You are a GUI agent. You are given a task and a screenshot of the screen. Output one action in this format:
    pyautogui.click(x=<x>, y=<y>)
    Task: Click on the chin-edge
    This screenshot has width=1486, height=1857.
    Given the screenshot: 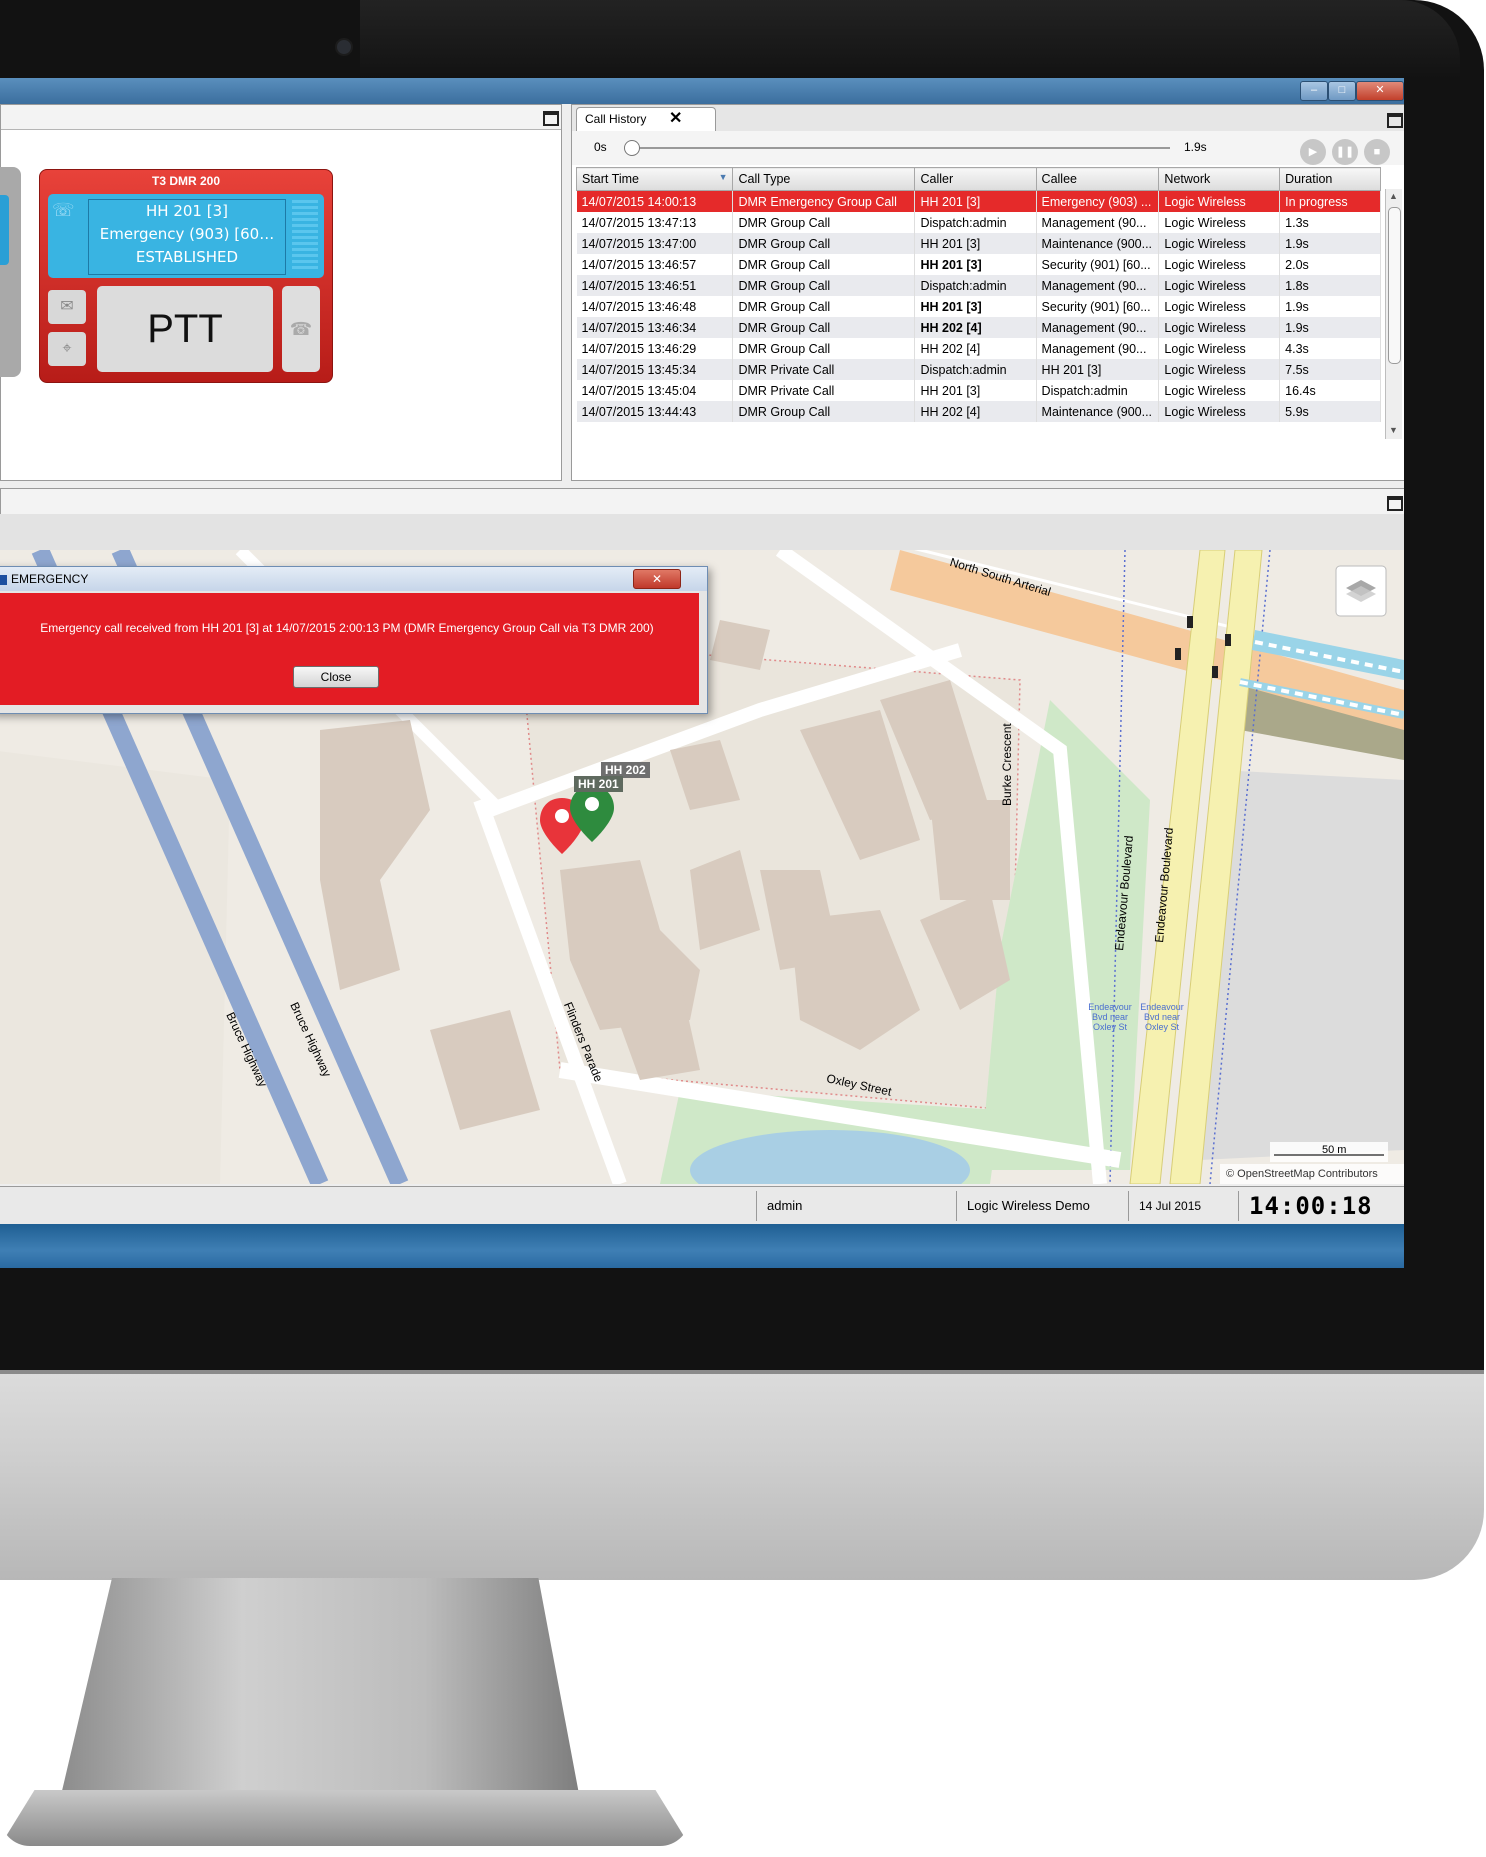 What is the action you would take?
    pyautogui.click(x=742, y=1372)
    